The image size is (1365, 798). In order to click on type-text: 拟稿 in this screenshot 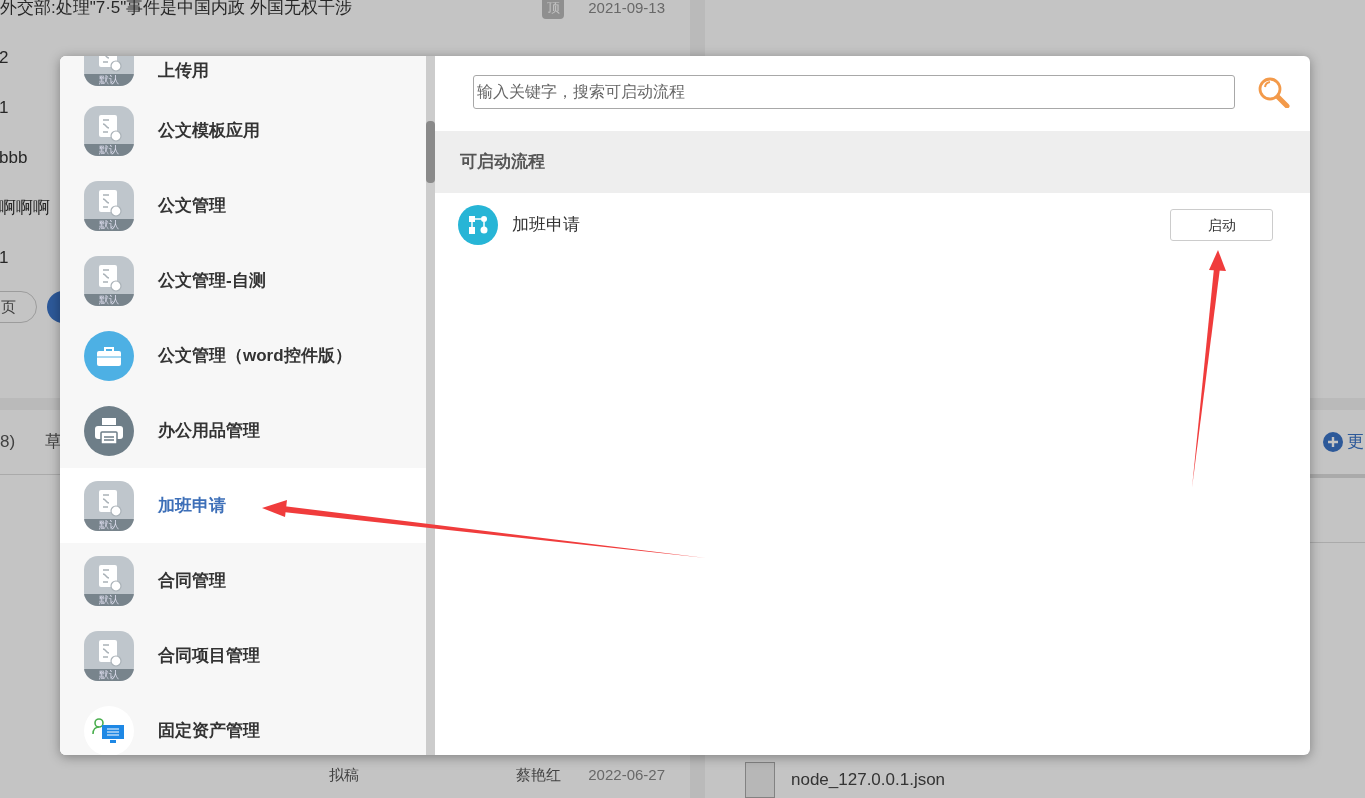, I will do `click(344, 775)`.